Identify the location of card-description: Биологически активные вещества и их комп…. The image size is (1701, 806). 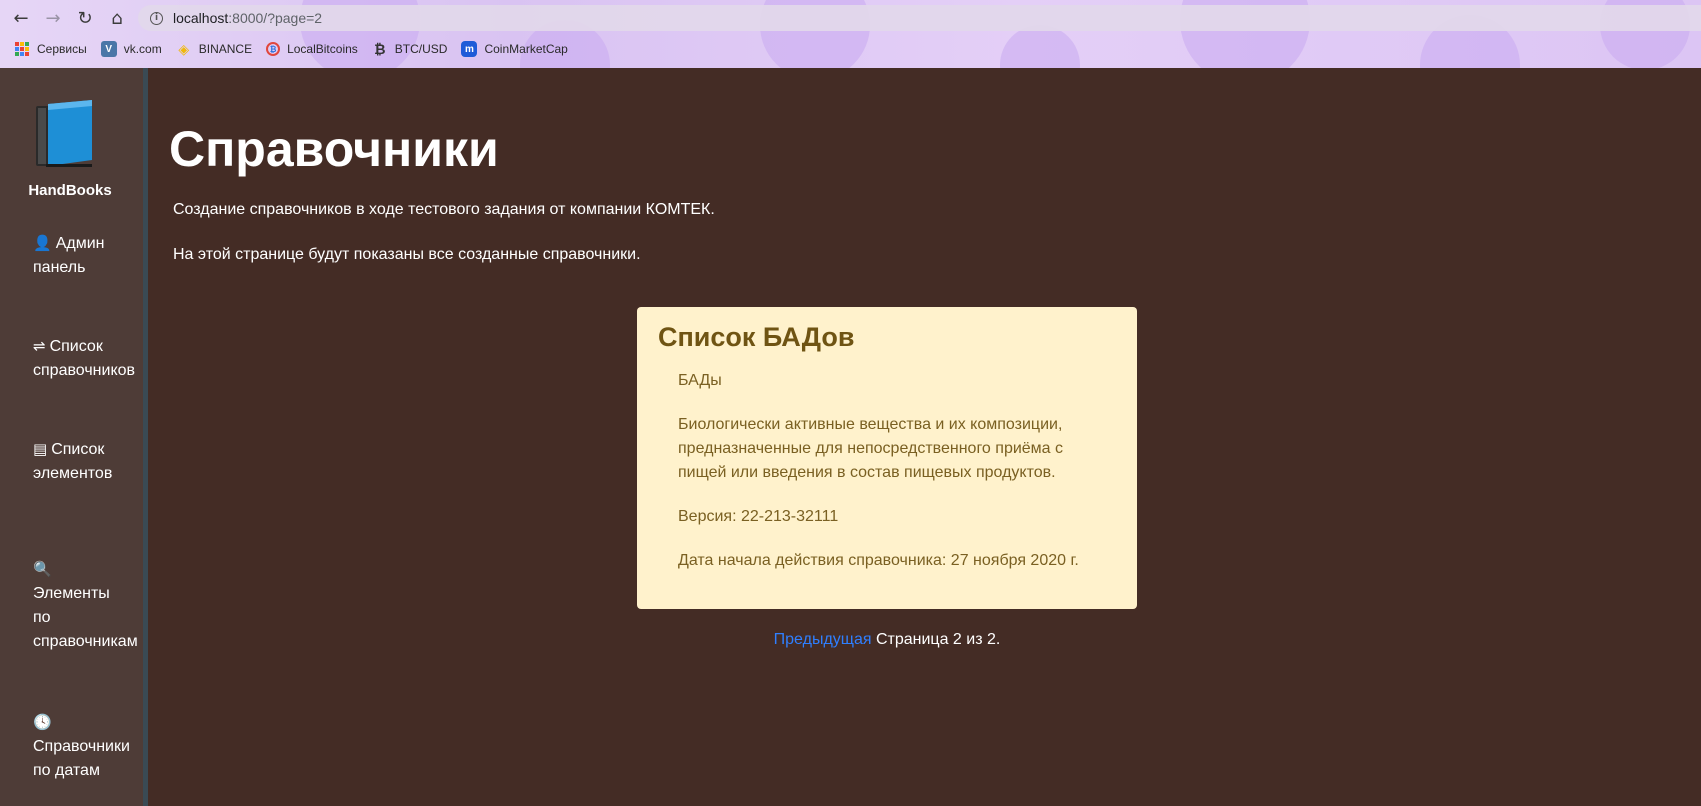
(871, 448).